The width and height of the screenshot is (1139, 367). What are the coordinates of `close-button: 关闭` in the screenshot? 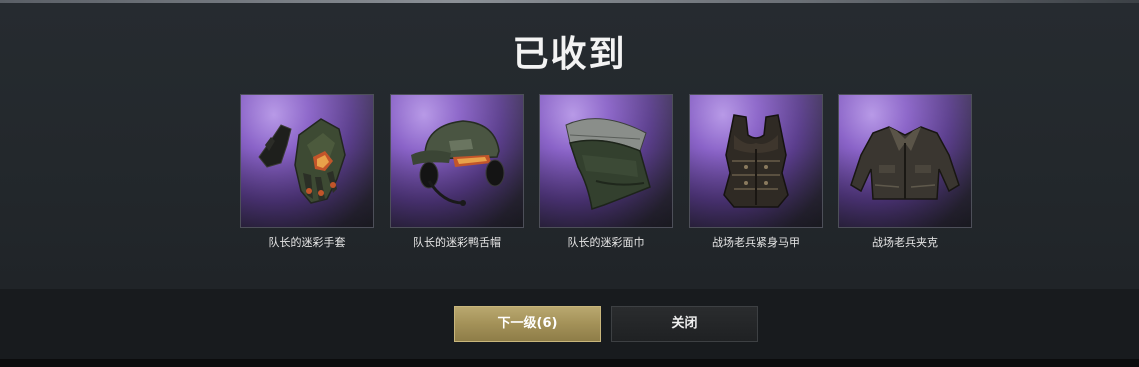 It's located at (684, 324).